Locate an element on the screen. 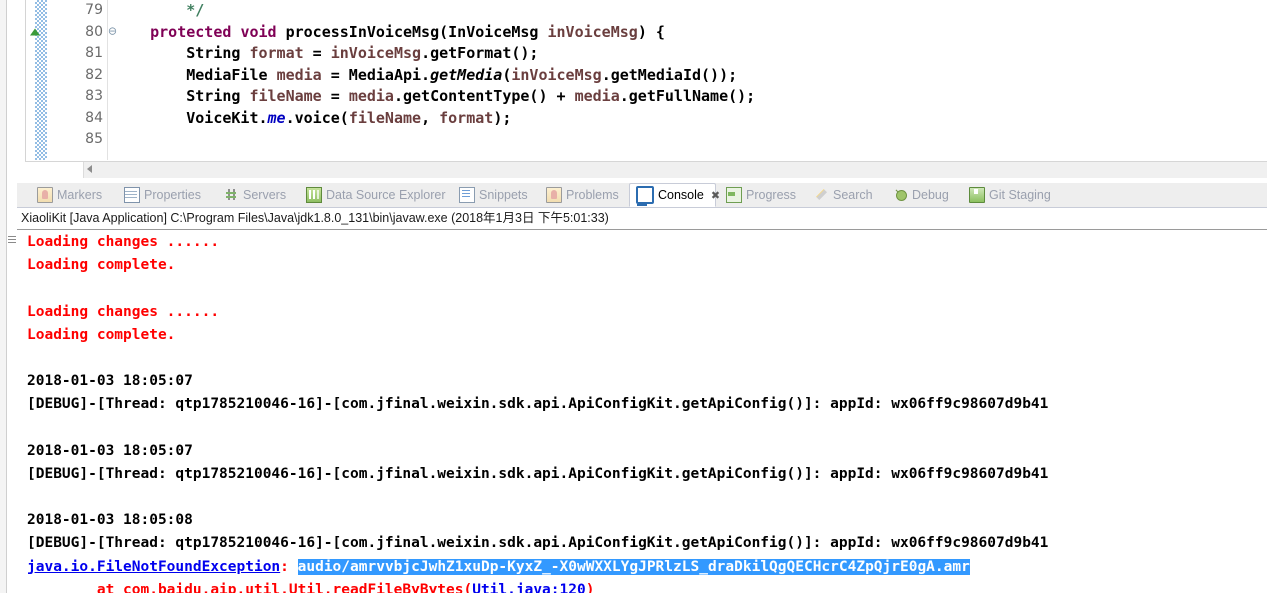 This screenshot has width=1267, height=593. line-number: 83 is located at coordinates (94, 96).